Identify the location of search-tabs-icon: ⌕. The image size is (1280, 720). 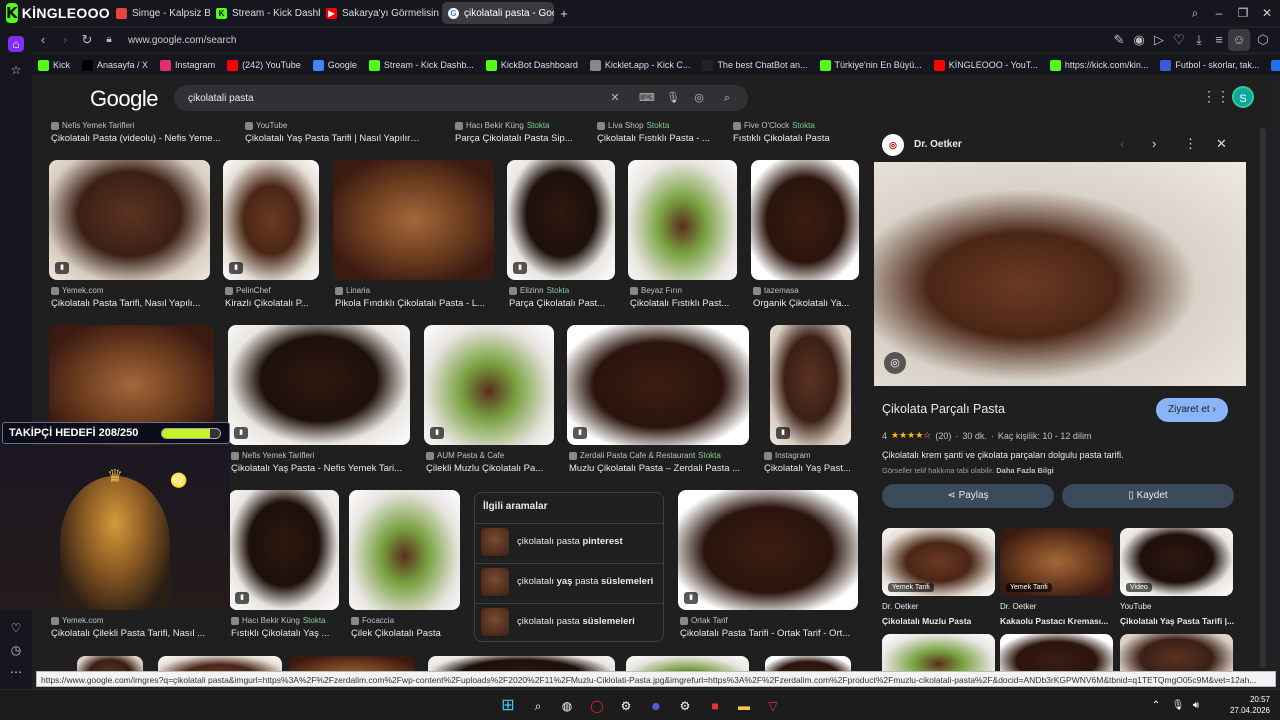
(1195, 13).